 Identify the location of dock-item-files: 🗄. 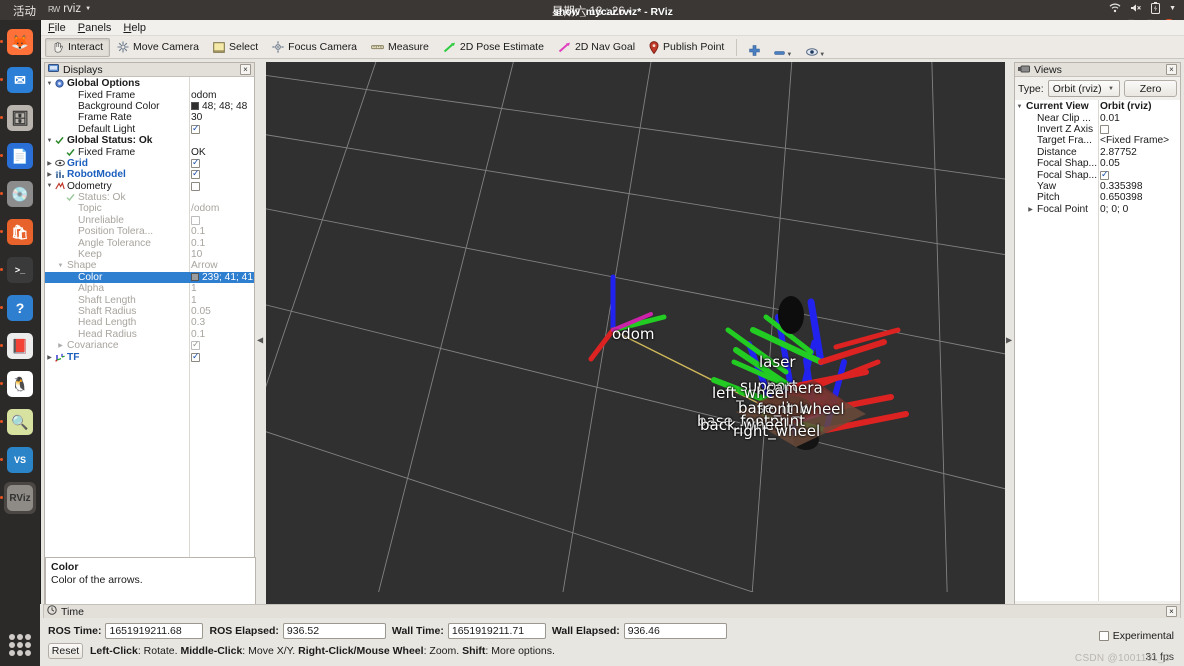
(18, 118).